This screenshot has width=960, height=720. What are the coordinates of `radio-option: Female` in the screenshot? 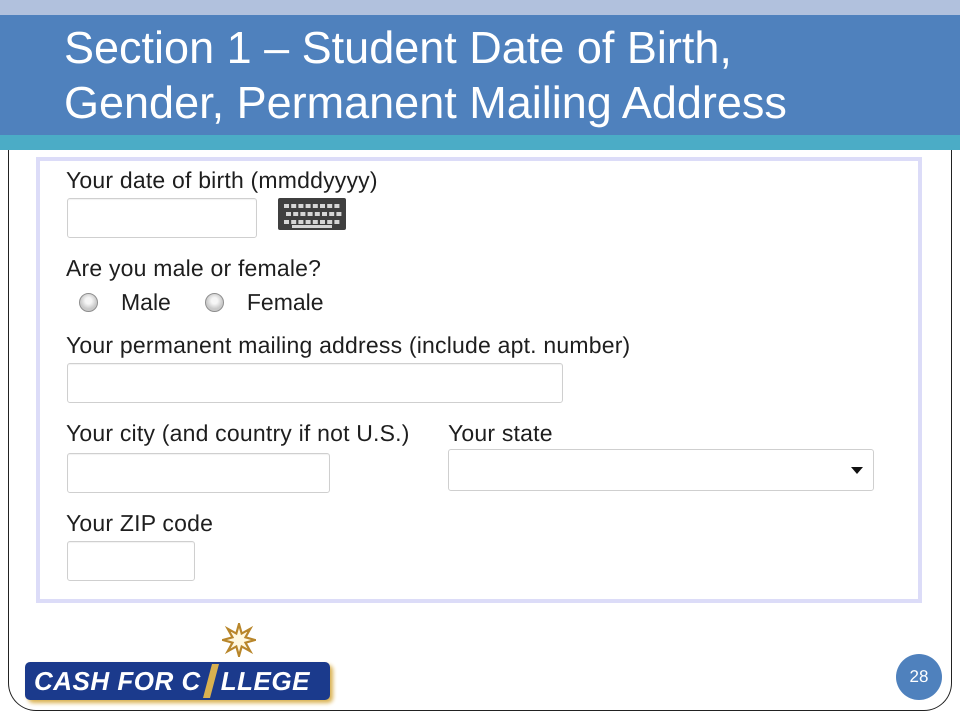 It's located at (264, 302).